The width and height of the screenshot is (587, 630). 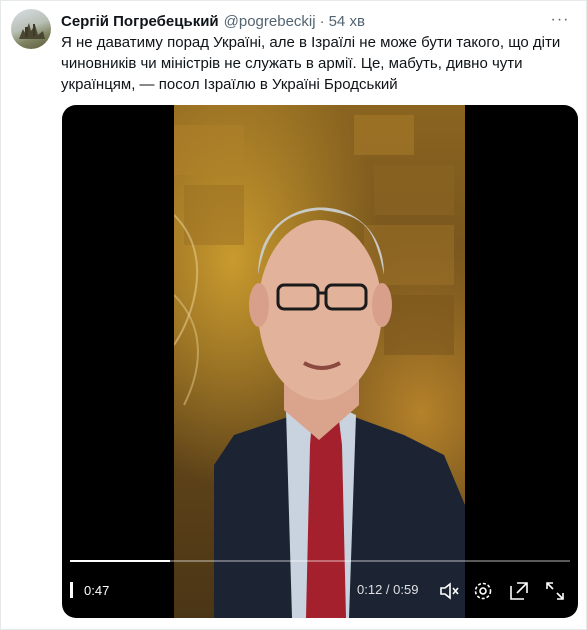 I want to click on avatar, so click(x=31, y=29).